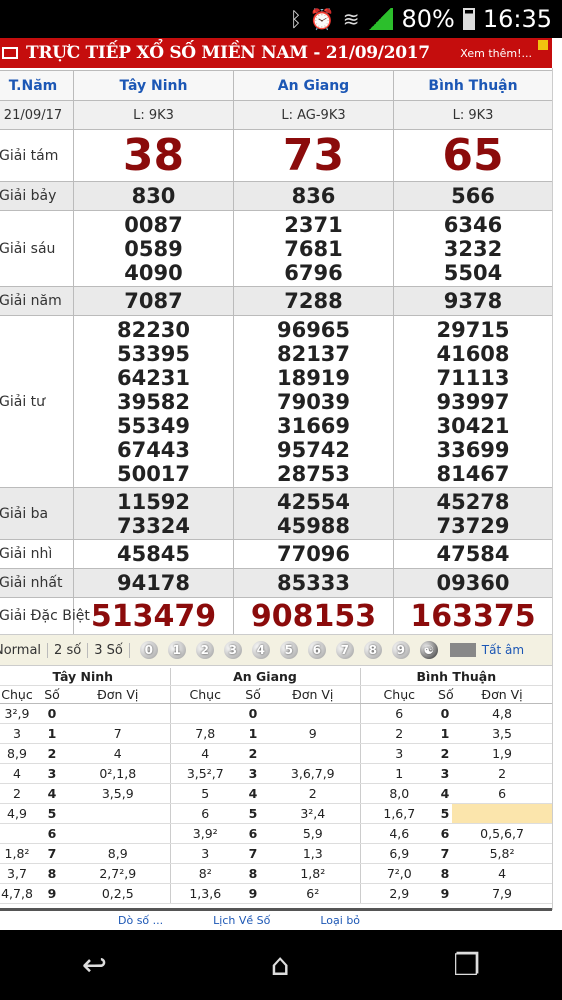 Image resolution: width=562 pixels, height=1000 pixels. What do you see at coordinates (344, 650) in the screenshot?
I see `digit-ball: 7` at bounding box center [344, 650].